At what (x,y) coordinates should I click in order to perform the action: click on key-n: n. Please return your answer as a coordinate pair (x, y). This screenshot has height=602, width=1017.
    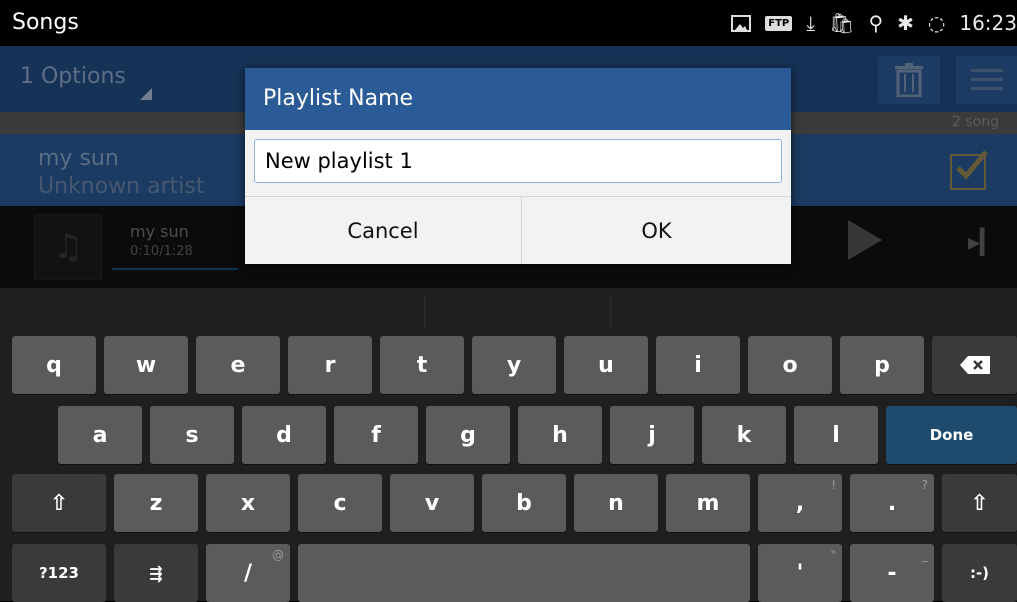
    Looking at the image, I should click on (616, 503).